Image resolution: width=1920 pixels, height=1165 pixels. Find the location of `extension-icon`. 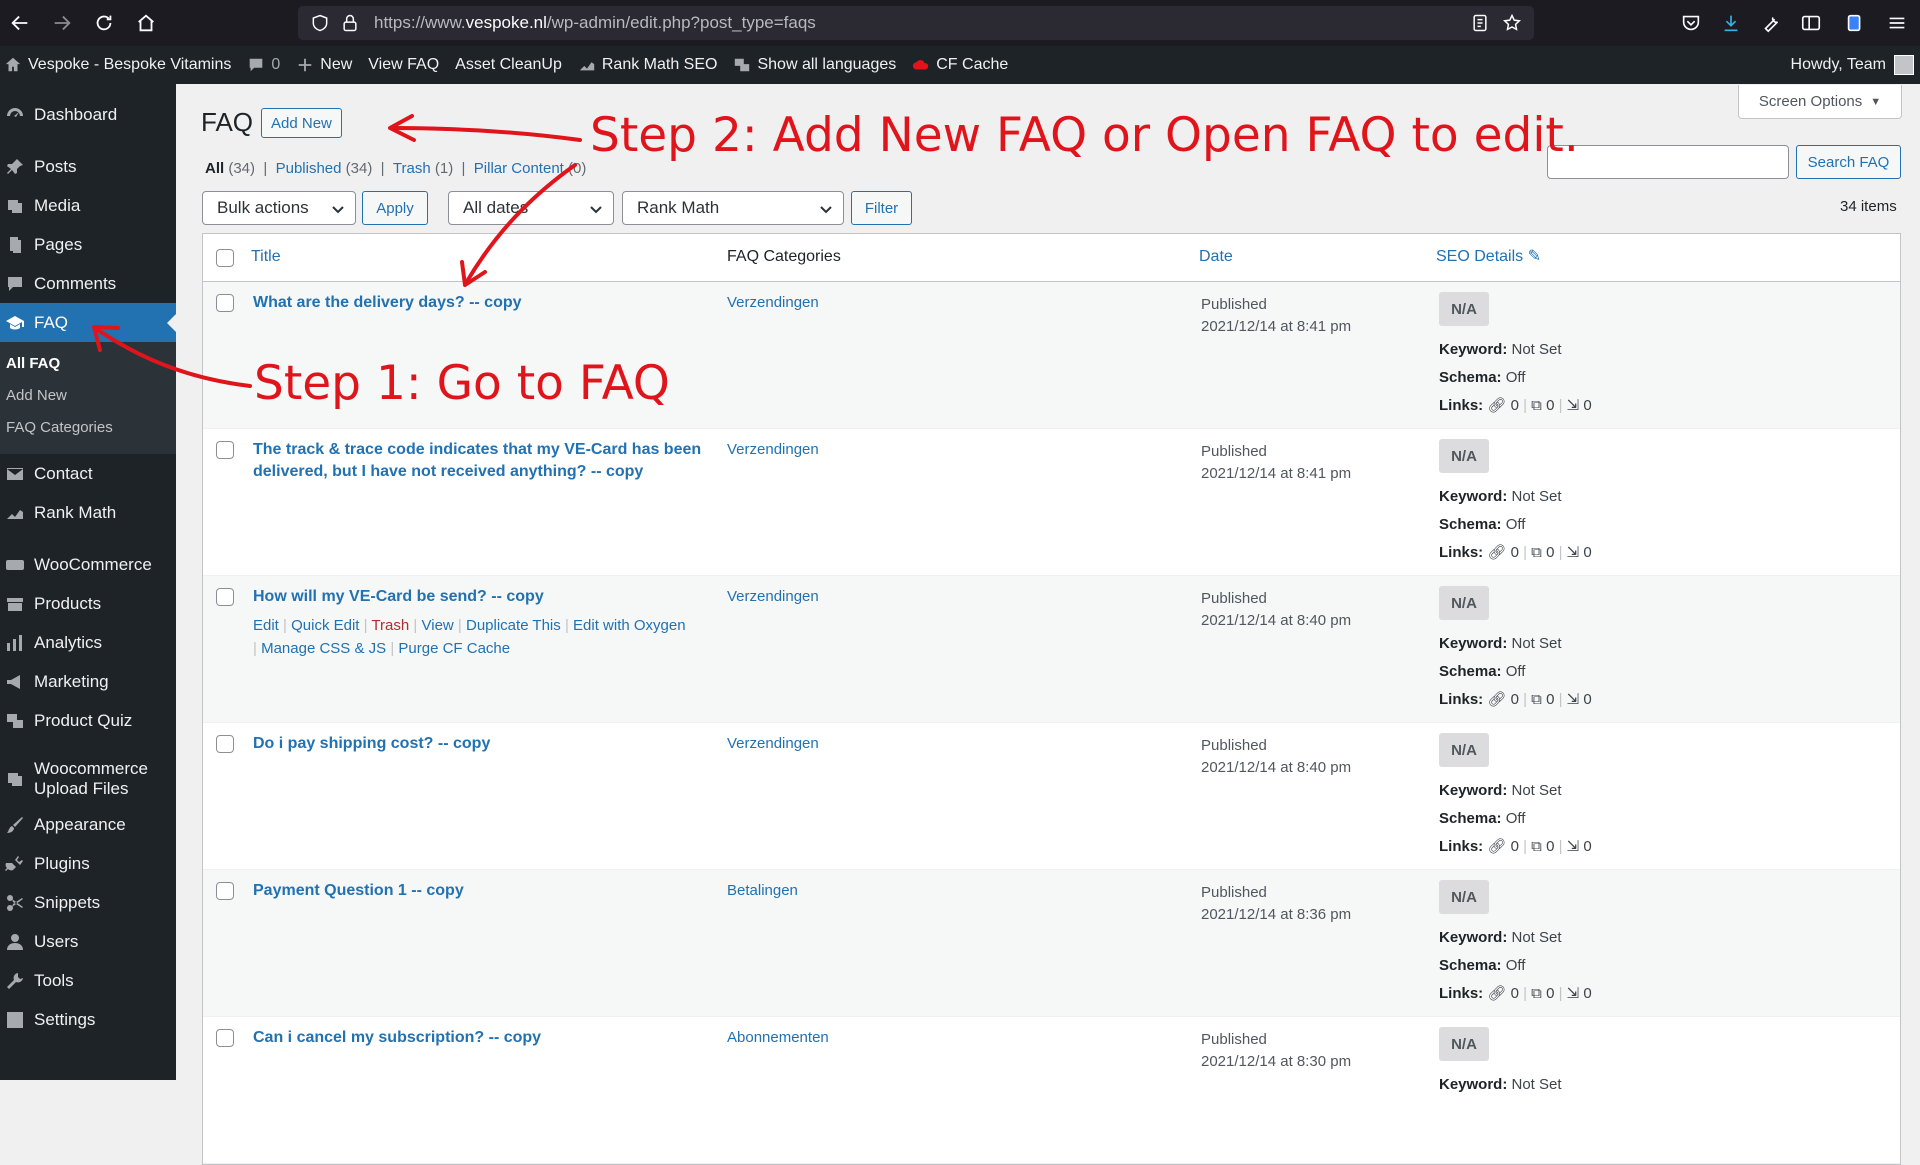

extension-icon is located at coordinates (1855, 23).